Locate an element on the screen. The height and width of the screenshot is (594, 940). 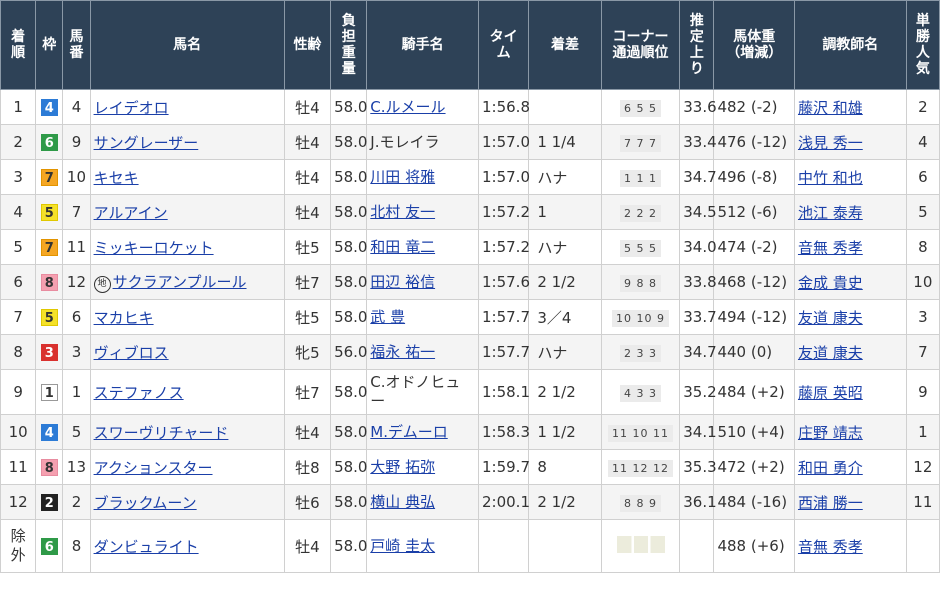
cell-text: 34.1 is located at coordinates (700, 432).